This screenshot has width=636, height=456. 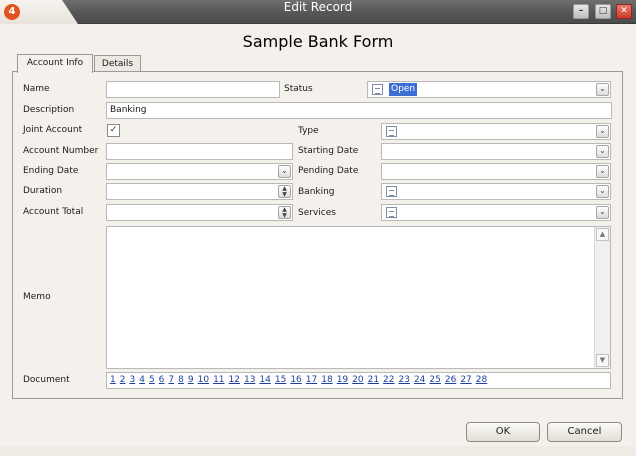 What do you see at coordinates (55, 63) in the screenshot?
I see `tab-account-info: Account Info` at bounding box center [55, 63].